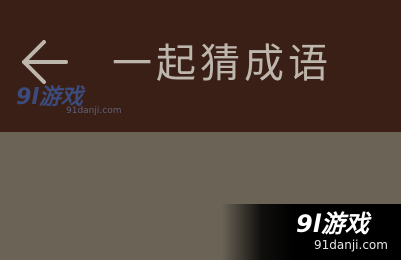  What do you see at coordinates (351, 245) in the screenshot?
I see `corner-watermark-url: 91danji.com` at bounding box center [351, 245].